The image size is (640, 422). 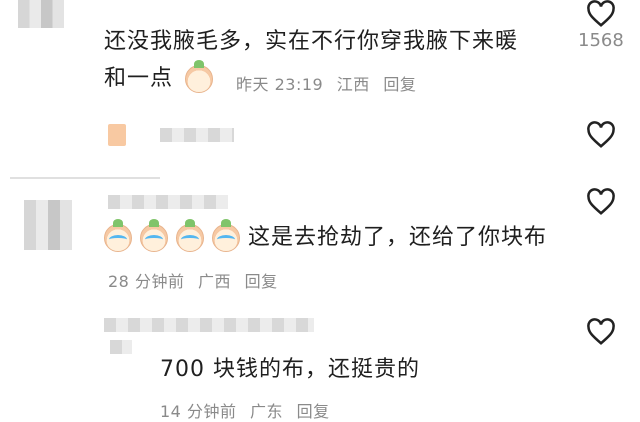 I want to click on comment-time: 28 分钟前, so click(x=146, y=281).